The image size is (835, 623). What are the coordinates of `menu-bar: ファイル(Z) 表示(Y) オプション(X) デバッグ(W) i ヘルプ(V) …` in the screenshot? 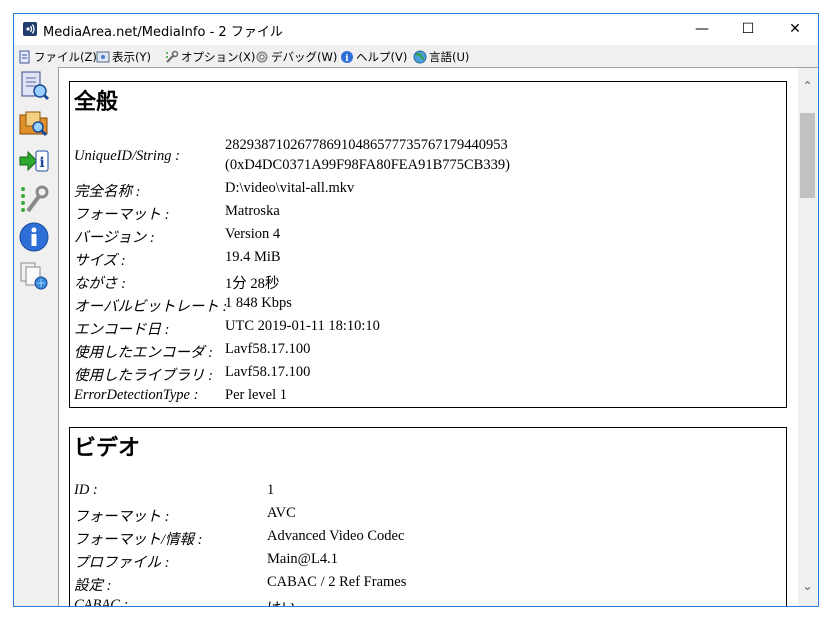 It's located at (416, 56).